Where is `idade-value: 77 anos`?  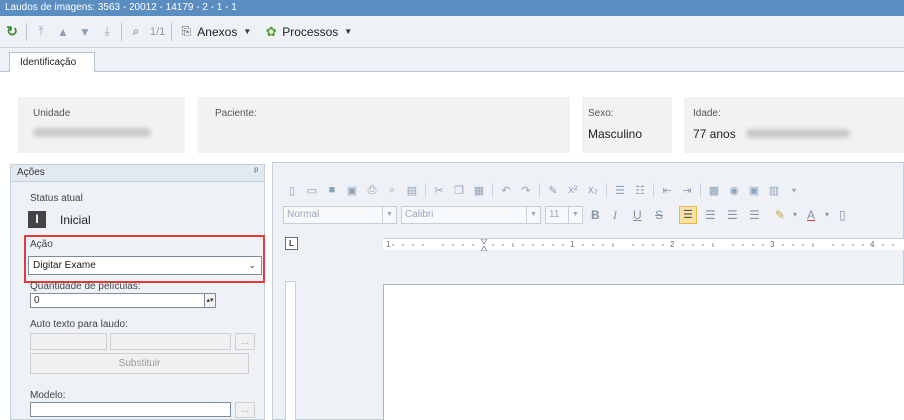 idade-value: 77 anos is located at coordinates (714, 134).